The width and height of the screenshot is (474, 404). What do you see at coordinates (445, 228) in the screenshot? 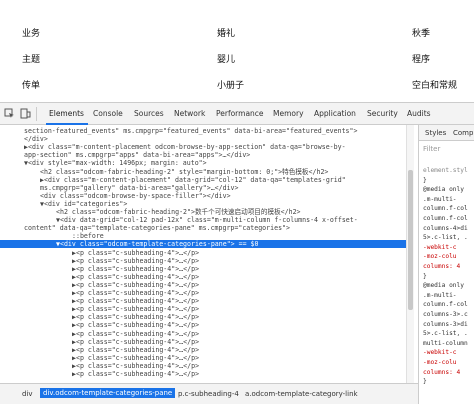
I see `style-rule-line: columns-4>di` at bounding box center [445, 228].